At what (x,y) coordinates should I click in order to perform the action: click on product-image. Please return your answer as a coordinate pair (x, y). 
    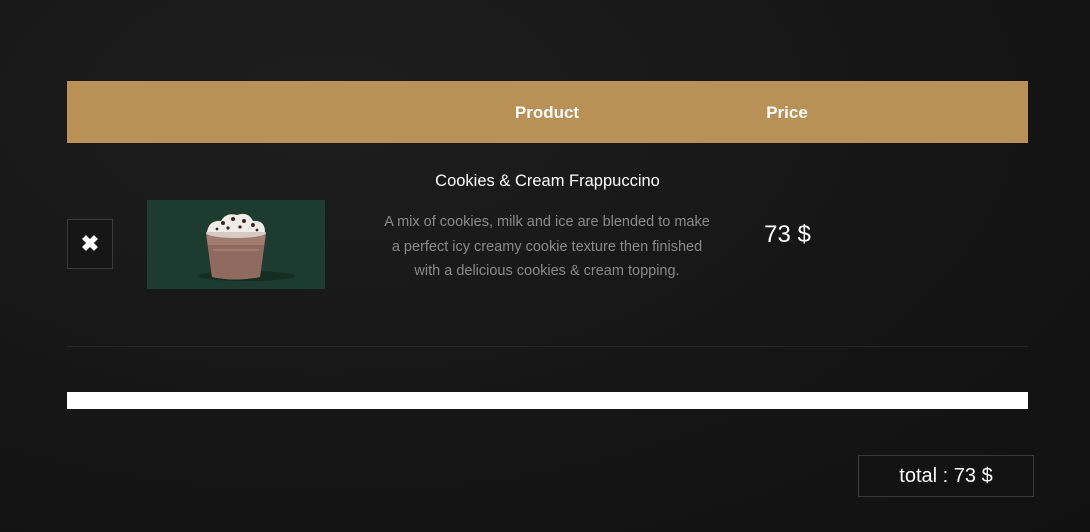
    Looking at the image, I should click on (236, 244).